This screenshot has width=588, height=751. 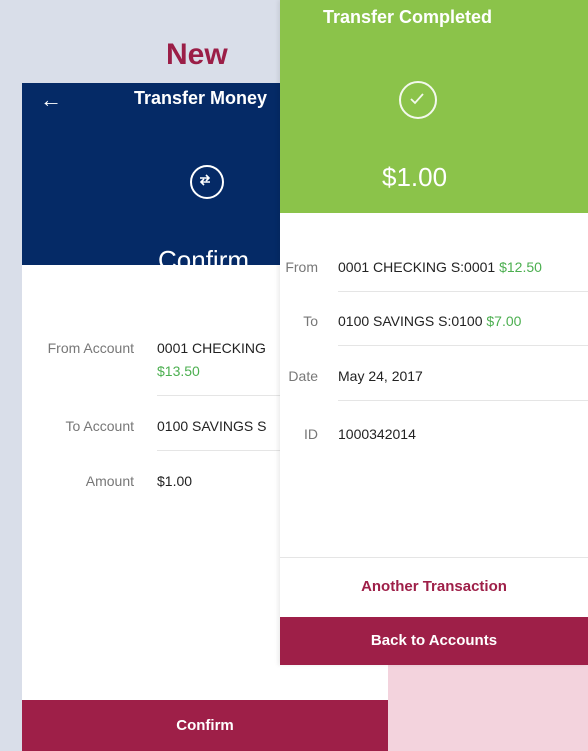 I want to click on row-value: 1000342014, so click(x=377, y=434).